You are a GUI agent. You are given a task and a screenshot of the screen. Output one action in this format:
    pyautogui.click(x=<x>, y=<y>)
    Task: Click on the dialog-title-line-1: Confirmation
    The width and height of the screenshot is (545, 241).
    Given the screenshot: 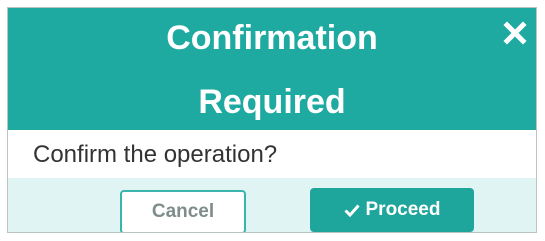 What is the action you would take?
    pyautogui.click(x=272, y=38)
    